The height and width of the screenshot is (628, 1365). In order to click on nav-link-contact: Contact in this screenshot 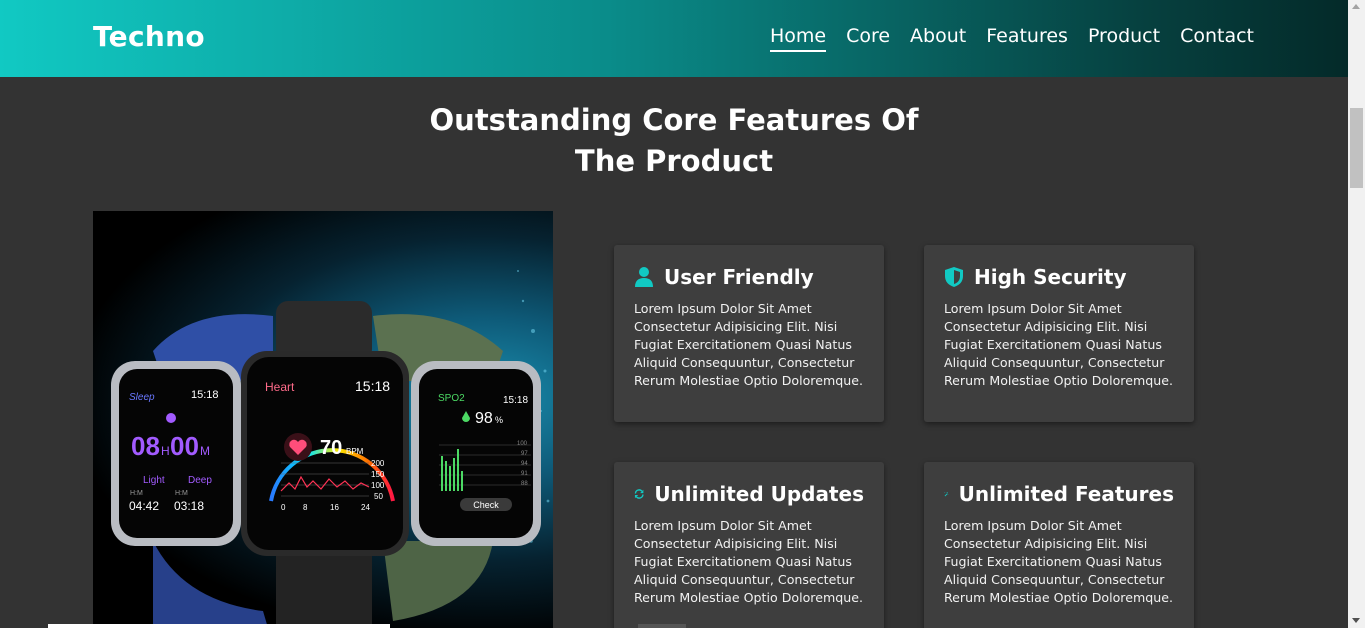, I will do `click(1217, 38)`.